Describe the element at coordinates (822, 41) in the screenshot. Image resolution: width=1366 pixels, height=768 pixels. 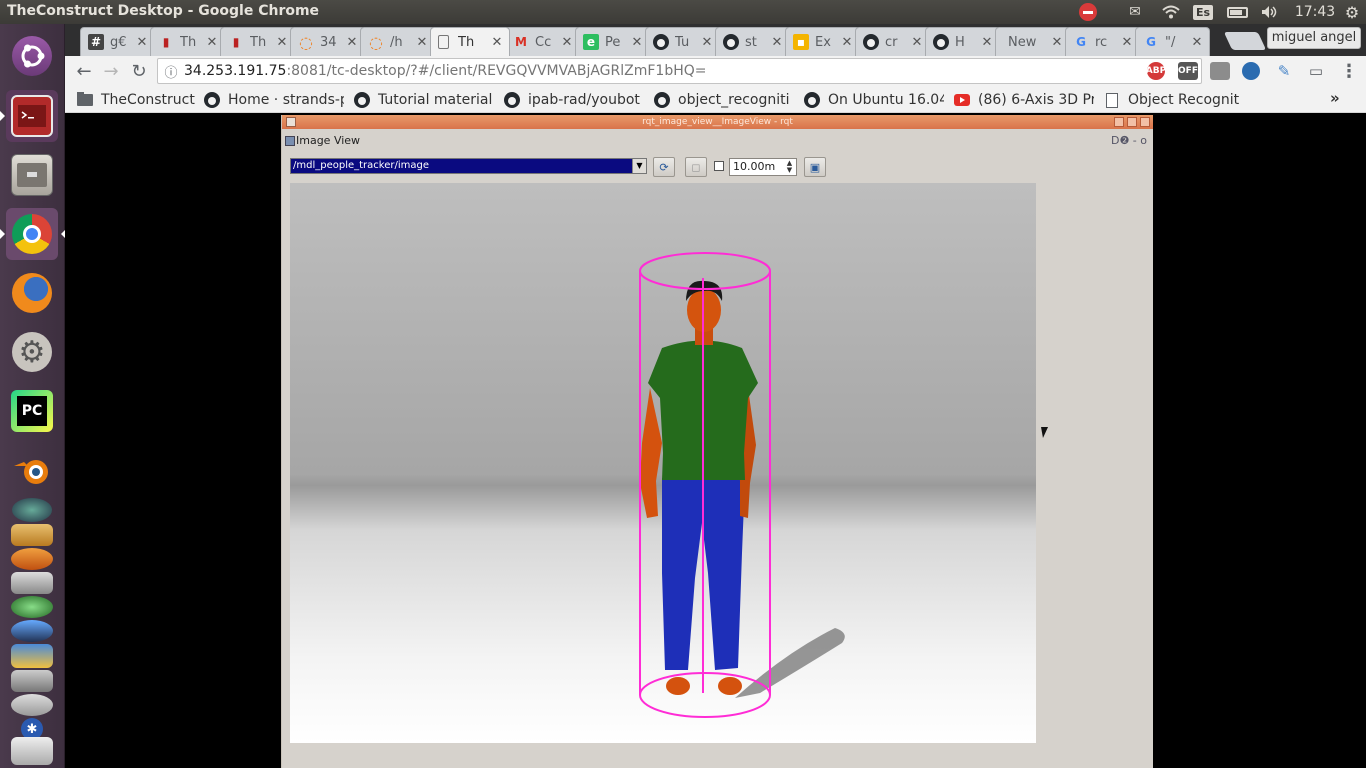
I see `tab-11: ▪ Ex ✕` at that location.